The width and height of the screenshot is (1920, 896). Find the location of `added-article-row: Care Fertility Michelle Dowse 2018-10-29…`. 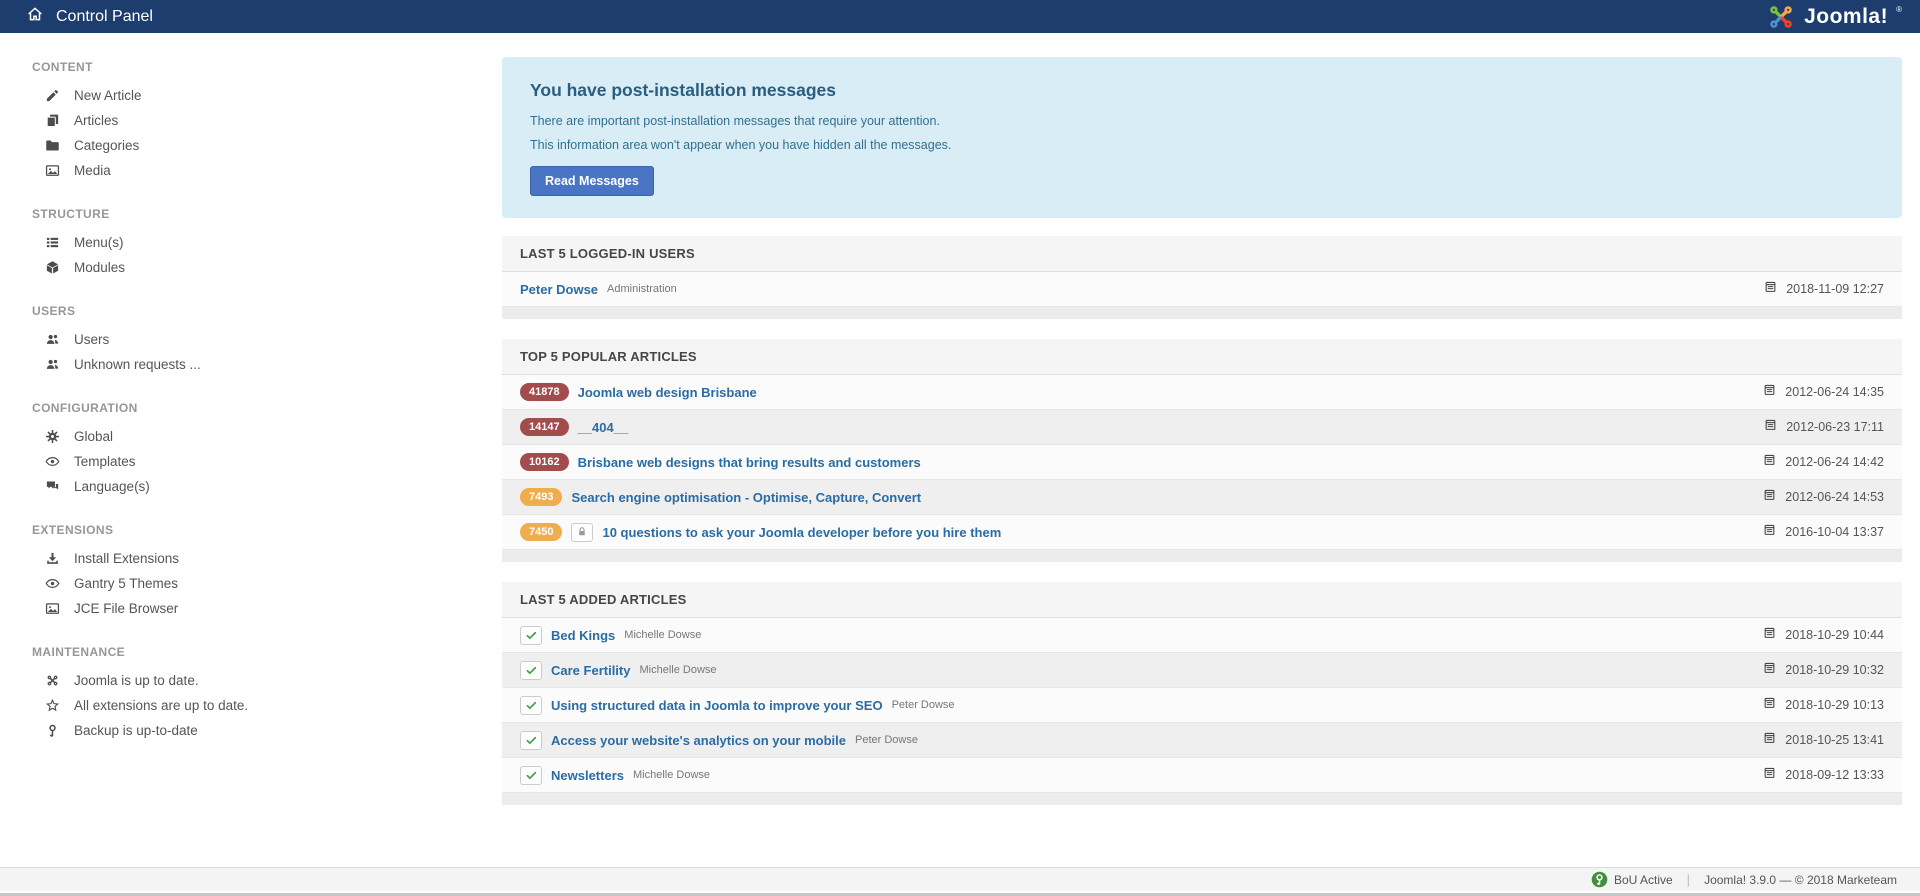

added-article-row: Care Fertility Michelle Dowse 2018-10-29… is located at coordinates (1202, 670).